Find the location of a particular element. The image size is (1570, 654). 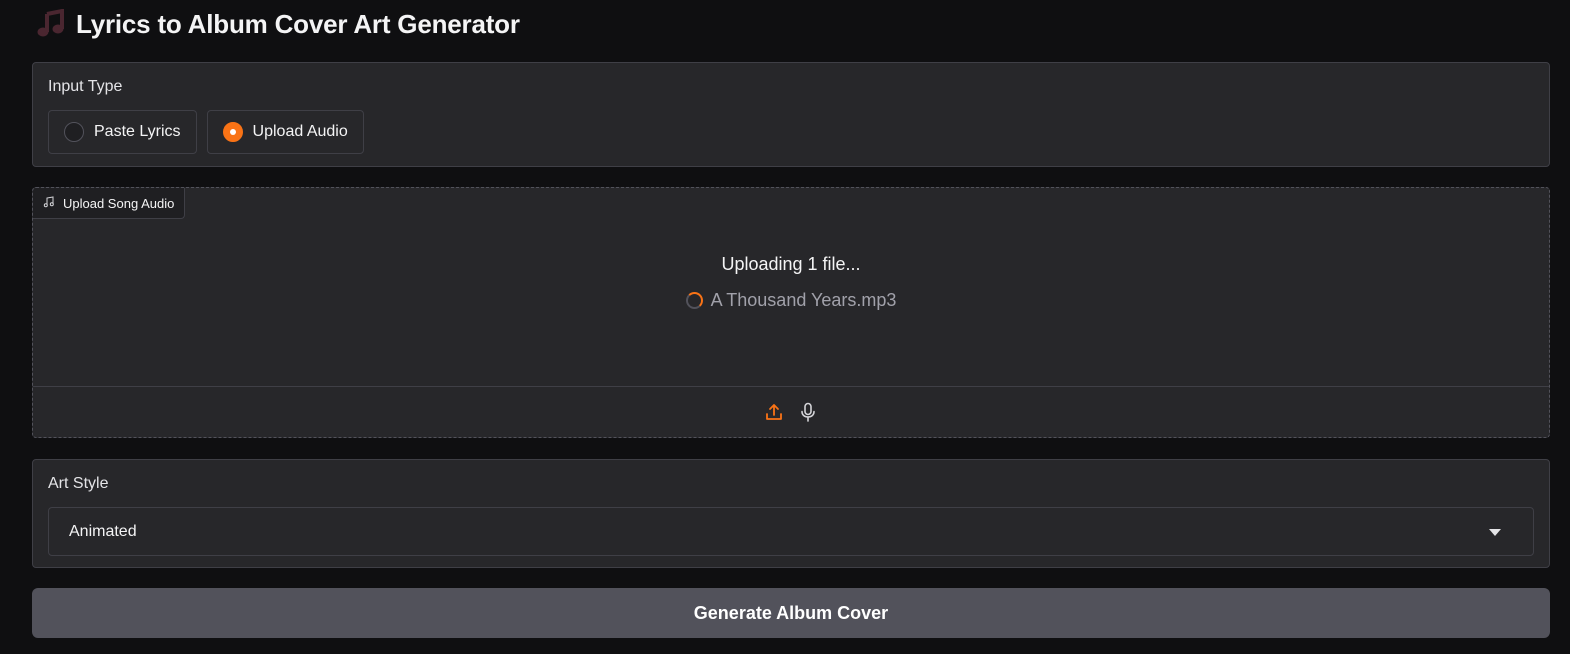

loading-spinner-icon is located at coordinates (694, 300).